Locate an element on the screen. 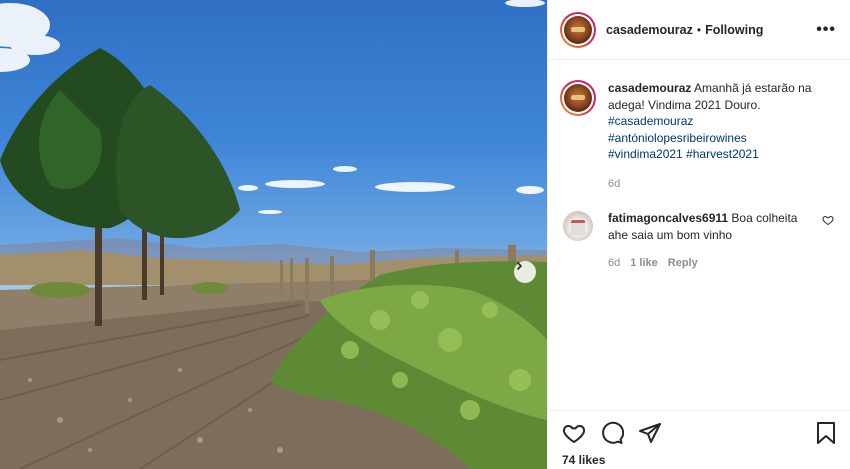 This screenshot has width=850, height=469. caption-timestamp: 6d is located at coordinates (718, 184).